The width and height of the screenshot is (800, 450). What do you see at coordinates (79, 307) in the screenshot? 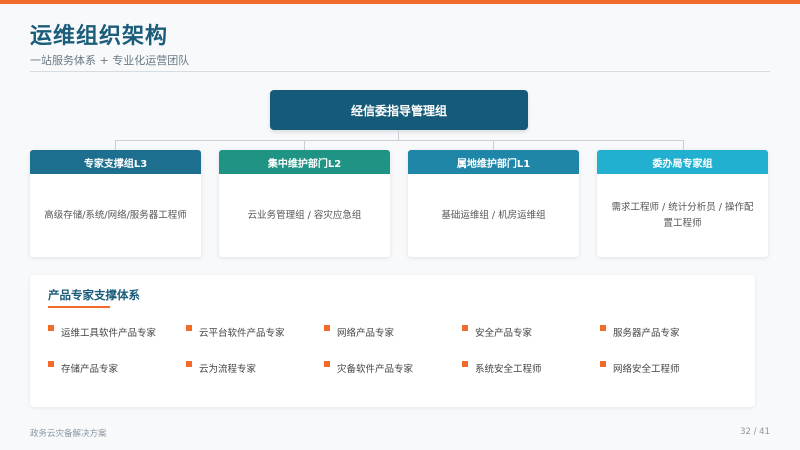
I see `support-title-underline` at bounding box center [79, 307].